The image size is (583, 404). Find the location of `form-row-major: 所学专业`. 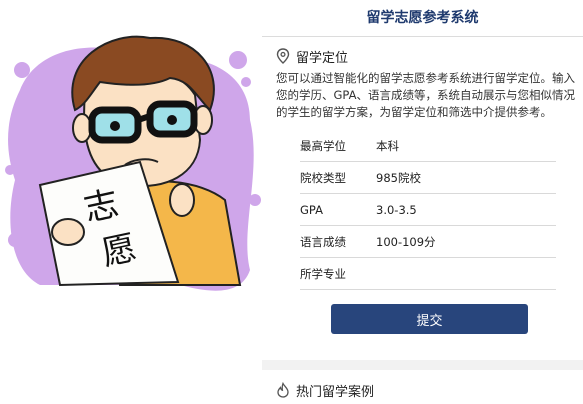

form-row-major: 所学专业 is located at coordinates (428, 274).